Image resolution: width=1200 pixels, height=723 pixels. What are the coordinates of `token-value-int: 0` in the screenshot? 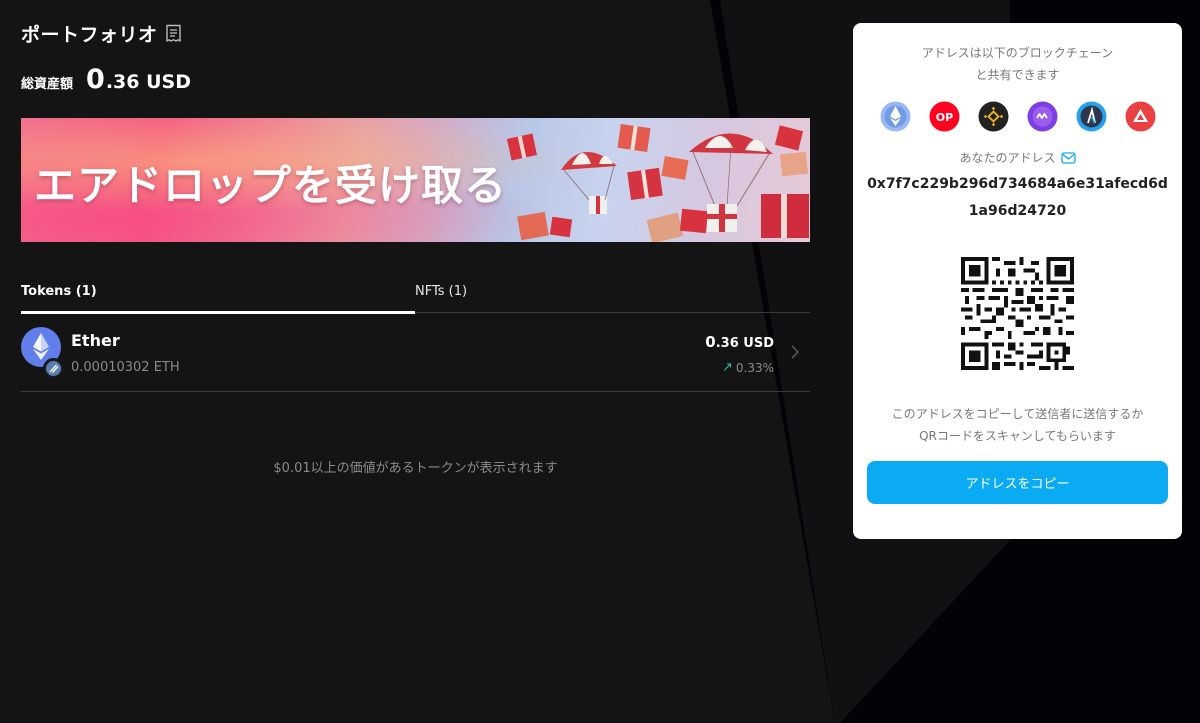 It's located at (710, 342).